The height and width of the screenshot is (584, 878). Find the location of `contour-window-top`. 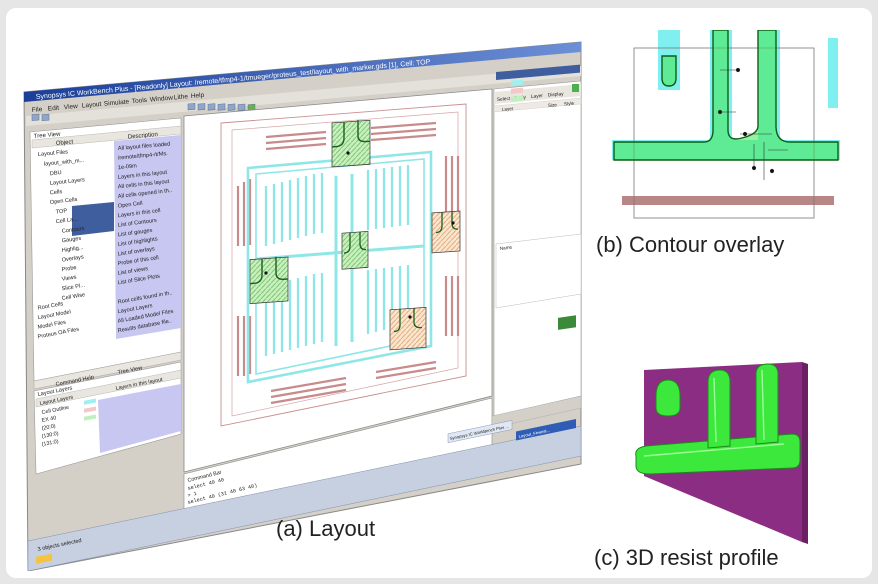

contour-window-top is located at coordinates (351, 143).